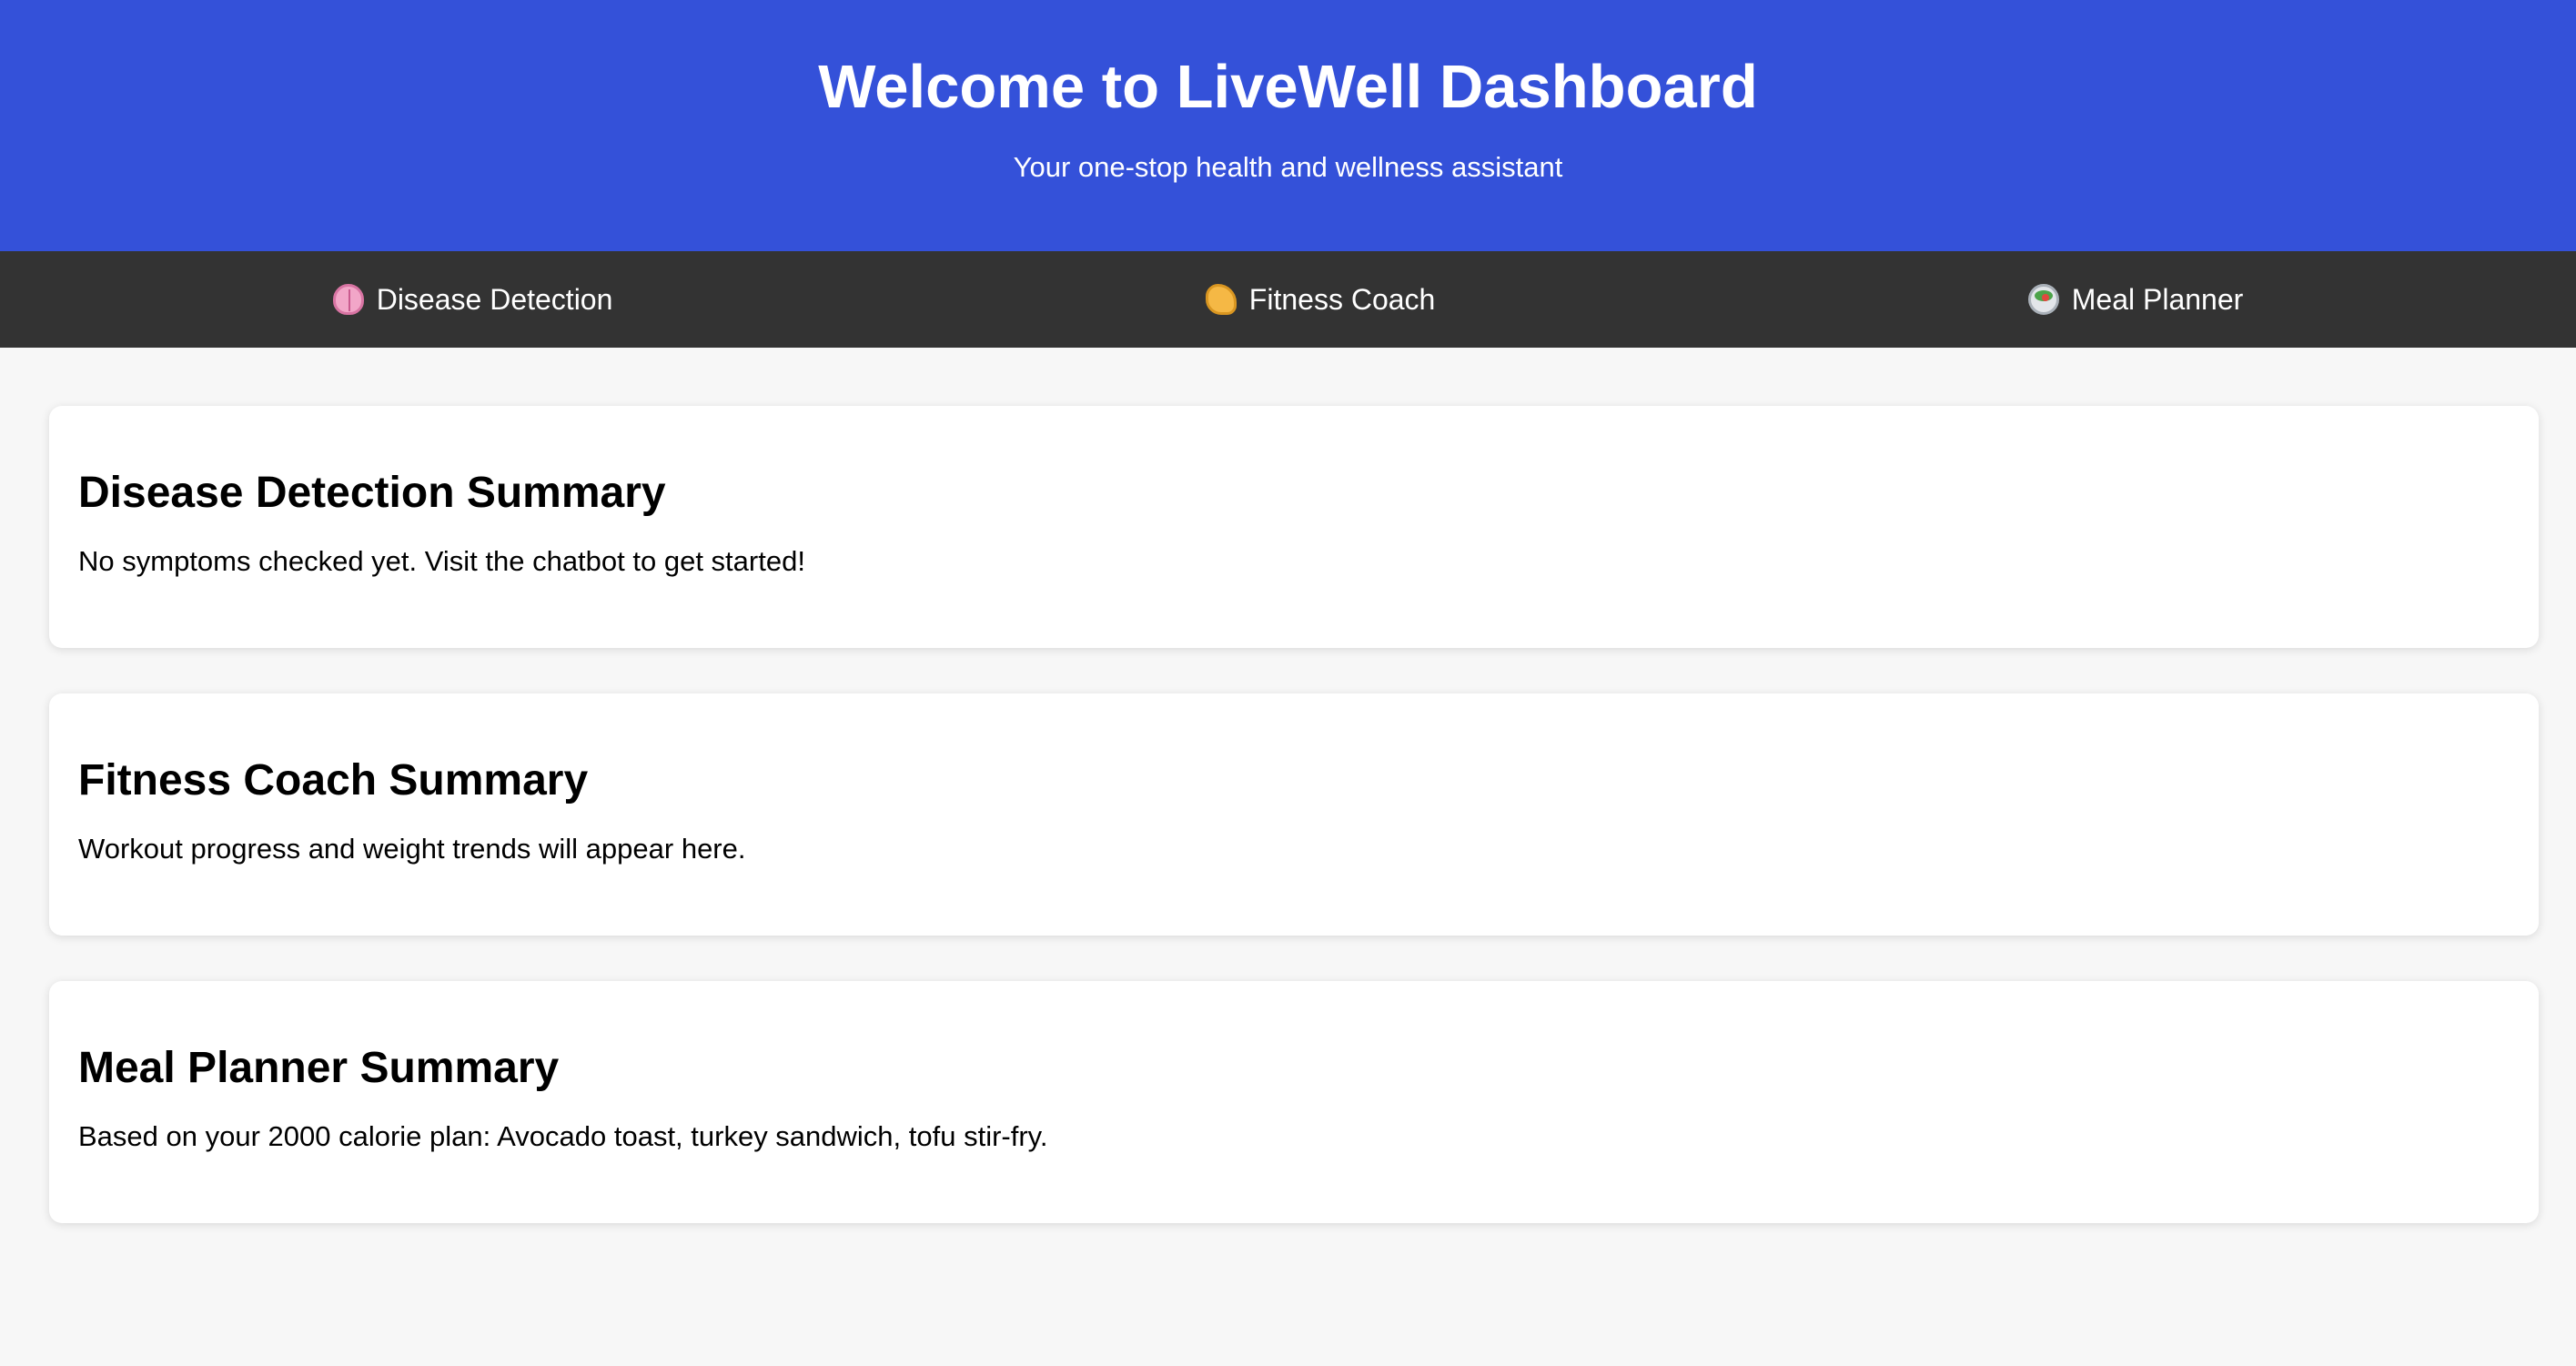  I want to click on flexed-biceps-icon, so click(1221, 299).